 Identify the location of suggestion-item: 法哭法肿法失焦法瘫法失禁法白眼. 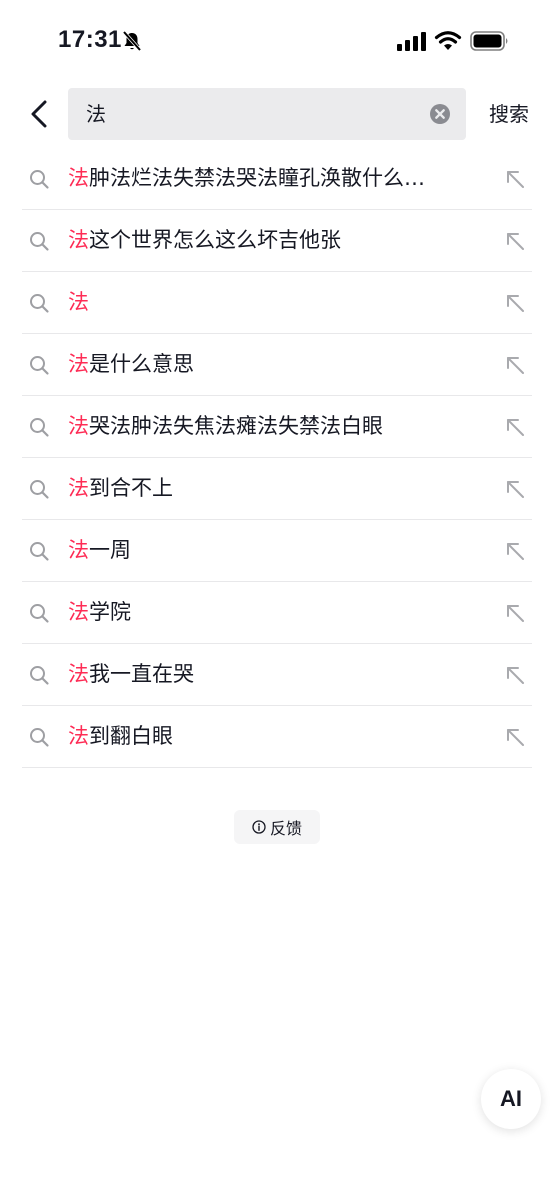
(277, 427).